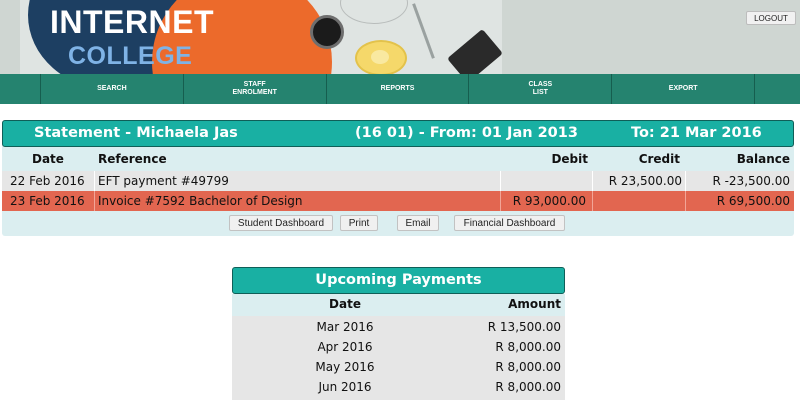  What do you see at coordinates (20, 89) in the screenshot?
I see `nav-spacer-left` at bounding box center [20, 89].